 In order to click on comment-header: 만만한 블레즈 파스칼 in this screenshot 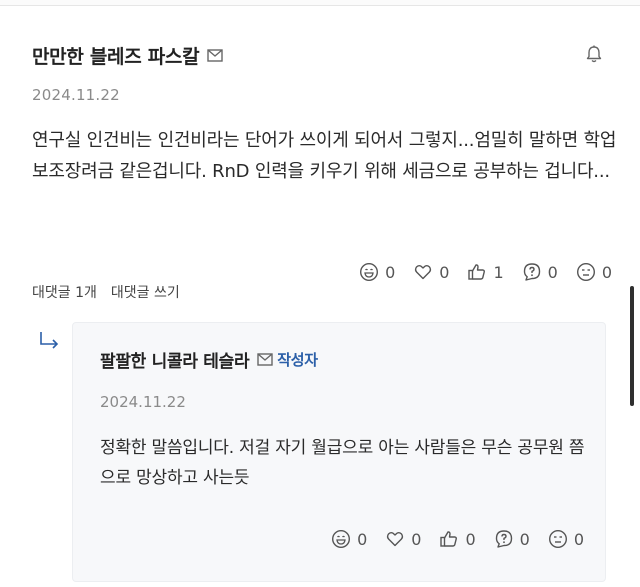, I will do `click(322, 55)`.